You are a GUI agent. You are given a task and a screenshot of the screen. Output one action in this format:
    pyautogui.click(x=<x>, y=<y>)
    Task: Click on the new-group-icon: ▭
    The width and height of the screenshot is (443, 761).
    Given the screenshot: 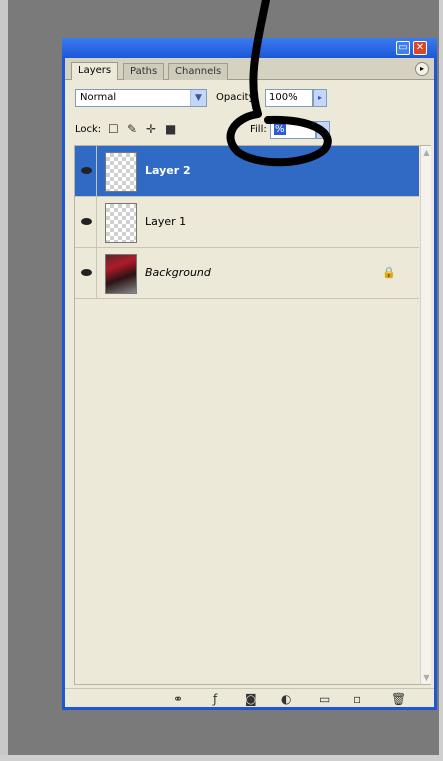 What is the action you would take?
    pyautogui.click(x=324, y=699)
    